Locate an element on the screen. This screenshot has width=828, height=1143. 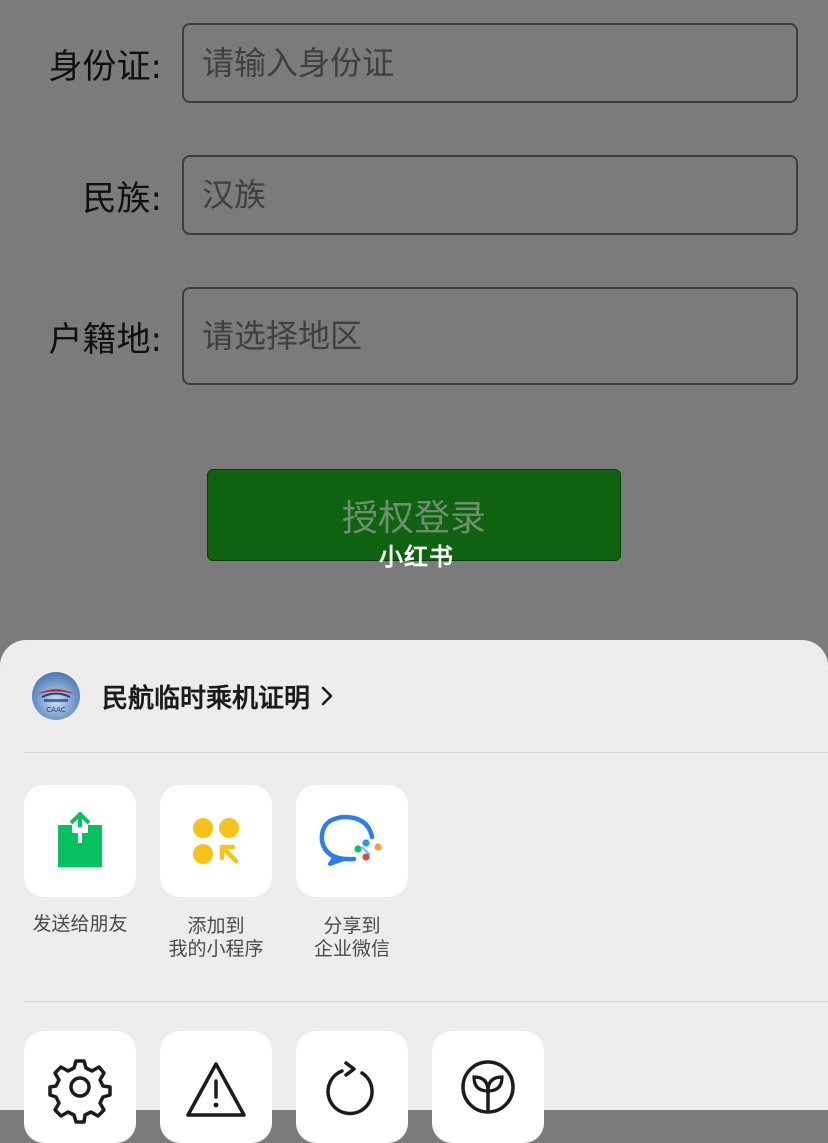
ethnicity-row: 民族: is located at coordinates (414, 195).